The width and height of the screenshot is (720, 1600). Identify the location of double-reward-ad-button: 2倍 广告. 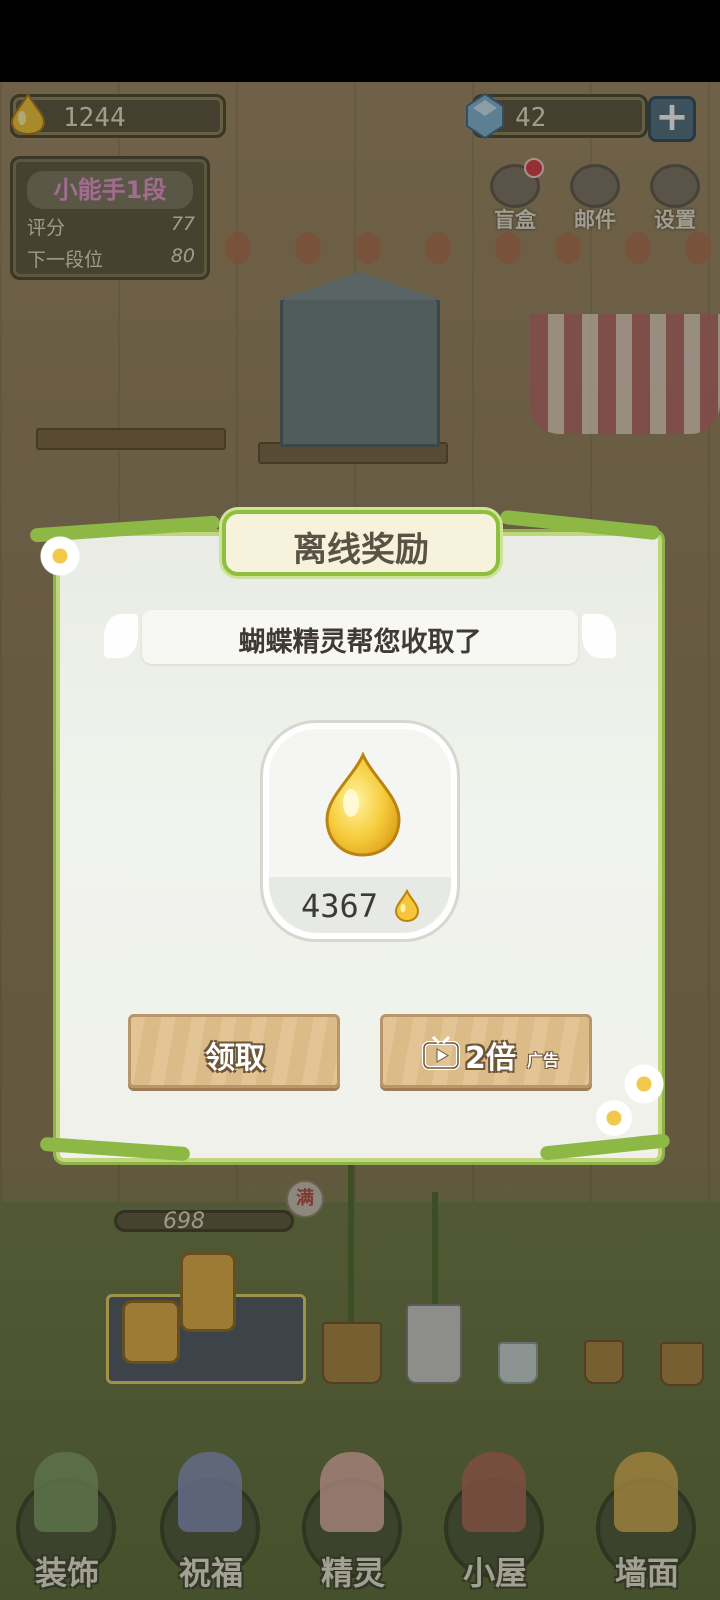
(486, 1051).